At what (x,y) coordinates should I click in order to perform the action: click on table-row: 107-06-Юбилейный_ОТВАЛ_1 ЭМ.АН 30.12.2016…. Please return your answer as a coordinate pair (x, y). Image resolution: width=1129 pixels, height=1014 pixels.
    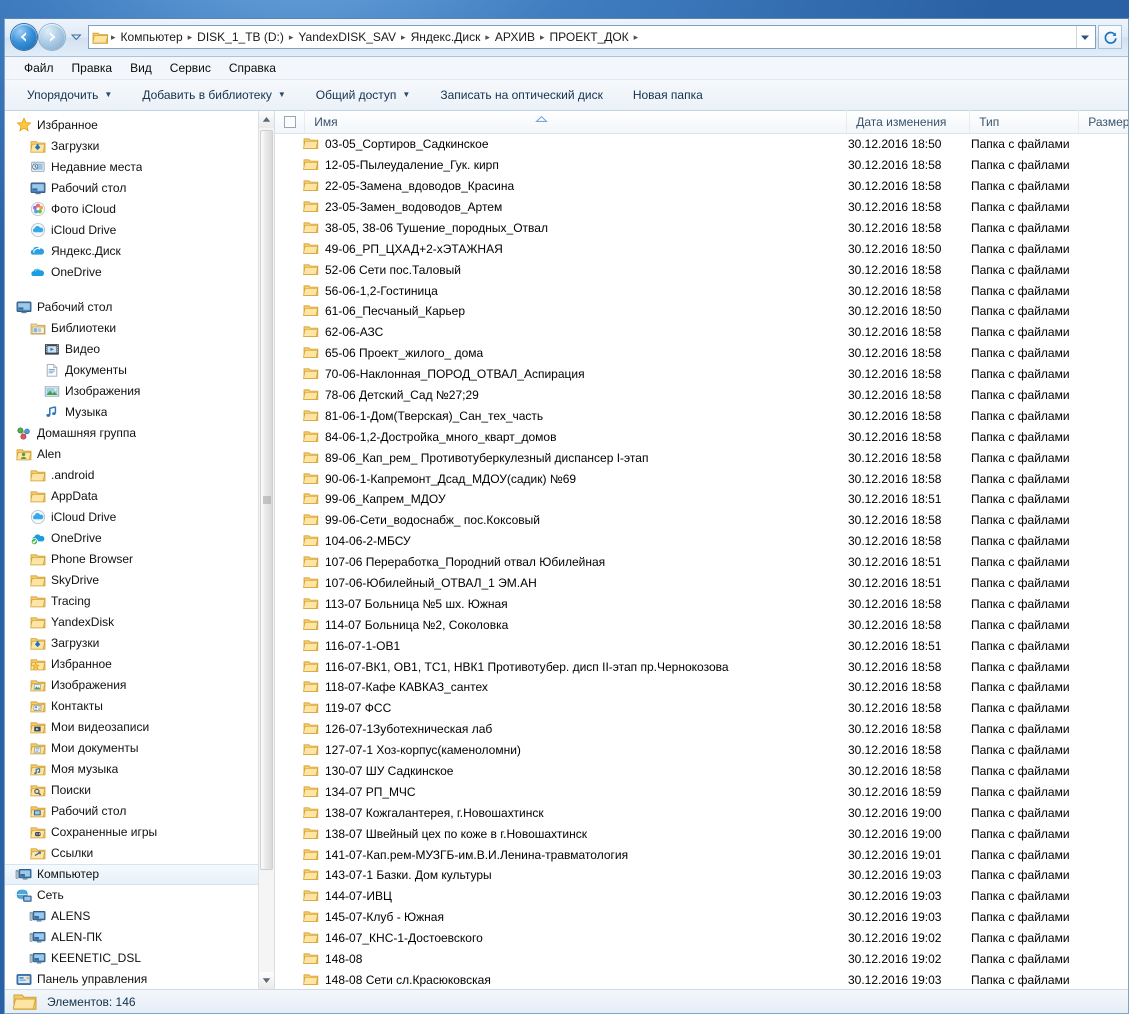
    Looking at the image, I should click on (701, 583).